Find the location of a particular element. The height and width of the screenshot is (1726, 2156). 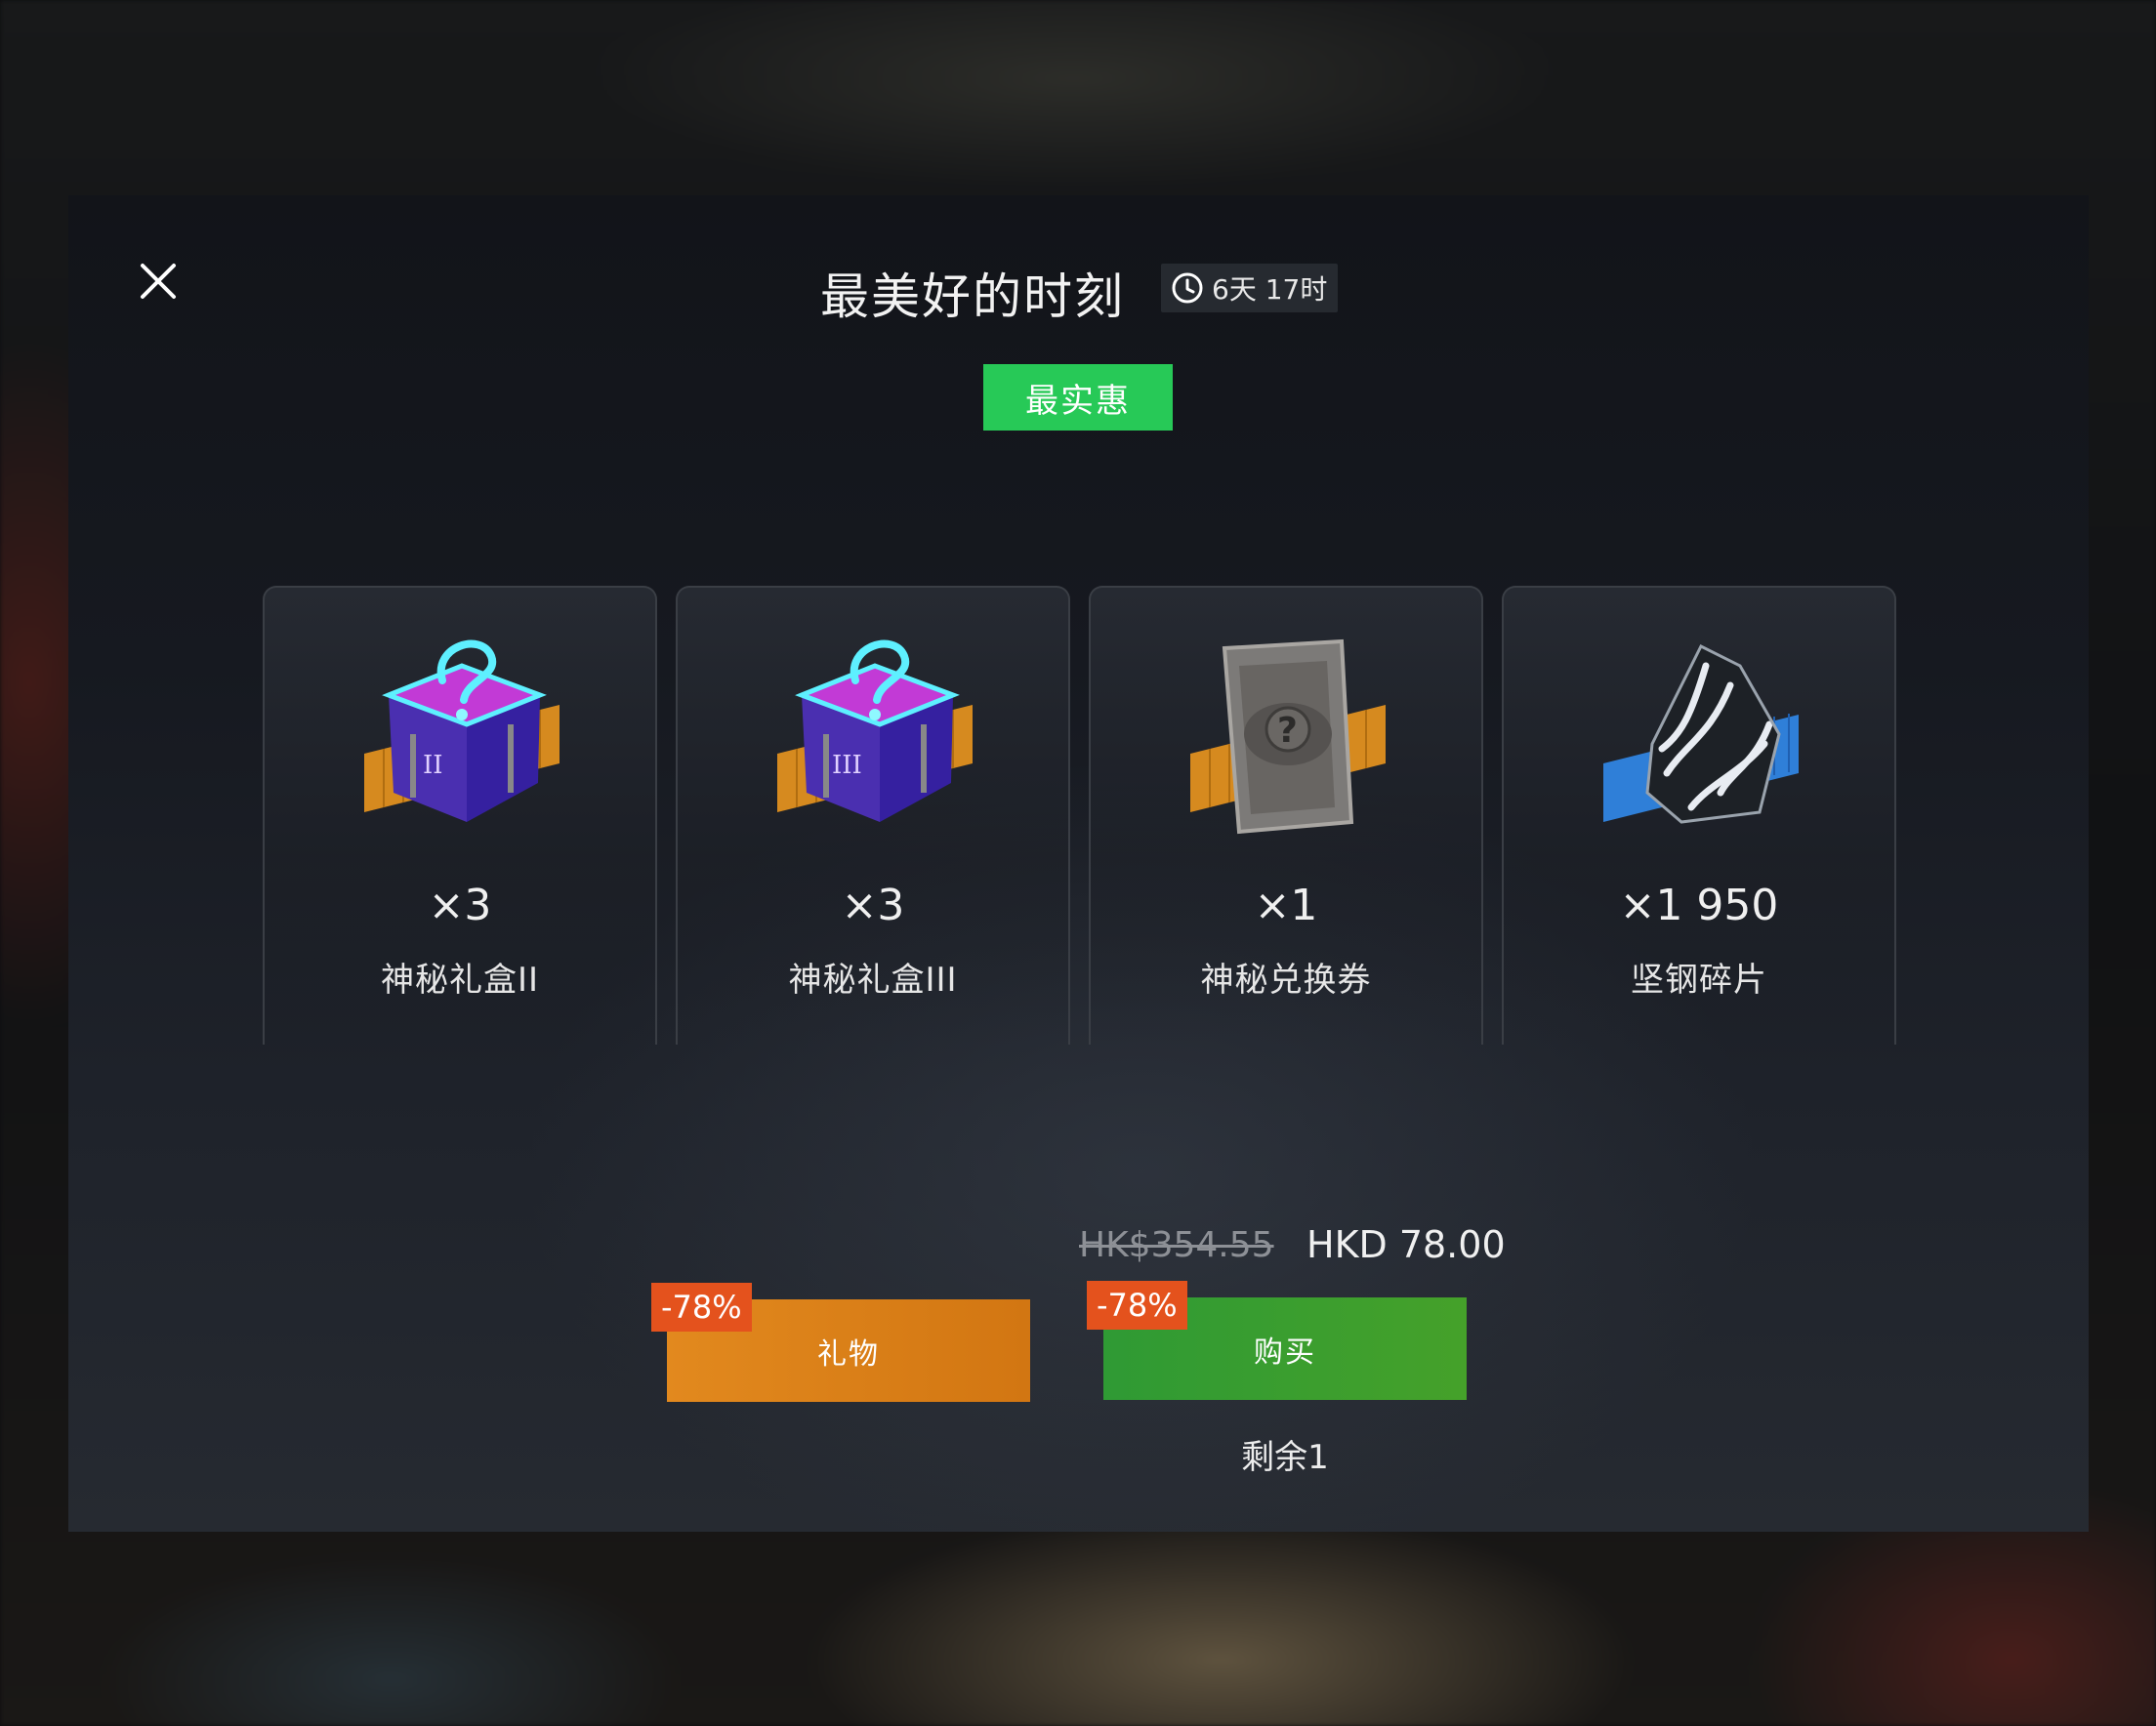

current-price: HKD 78.00 is located at coordinates (1406, 1244).